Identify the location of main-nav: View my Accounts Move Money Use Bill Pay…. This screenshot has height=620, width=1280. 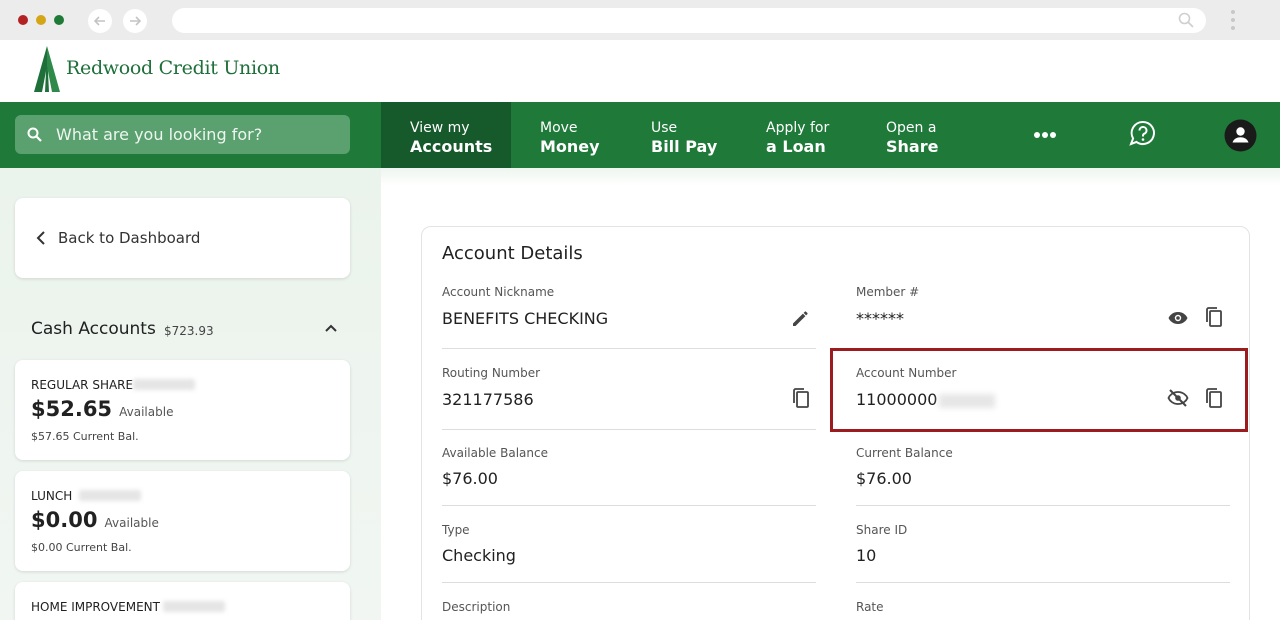
(640, 135).